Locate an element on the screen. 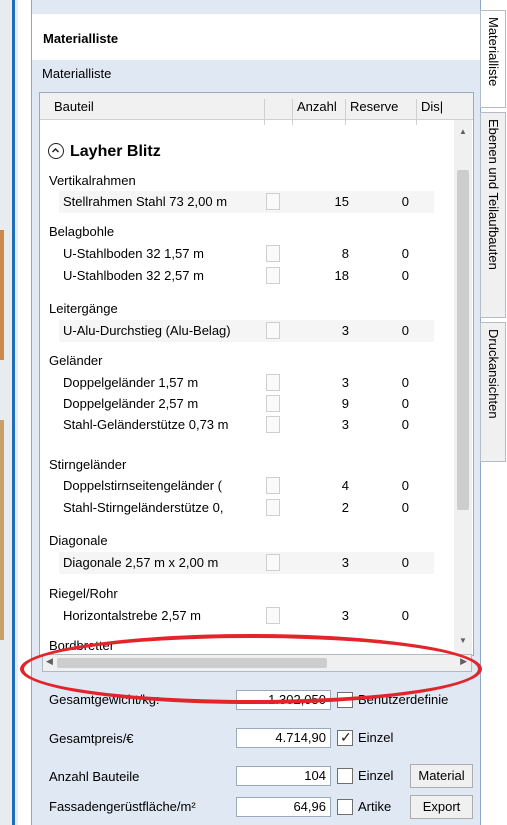  einzel-checkbox is located at coordinates (345, 737).